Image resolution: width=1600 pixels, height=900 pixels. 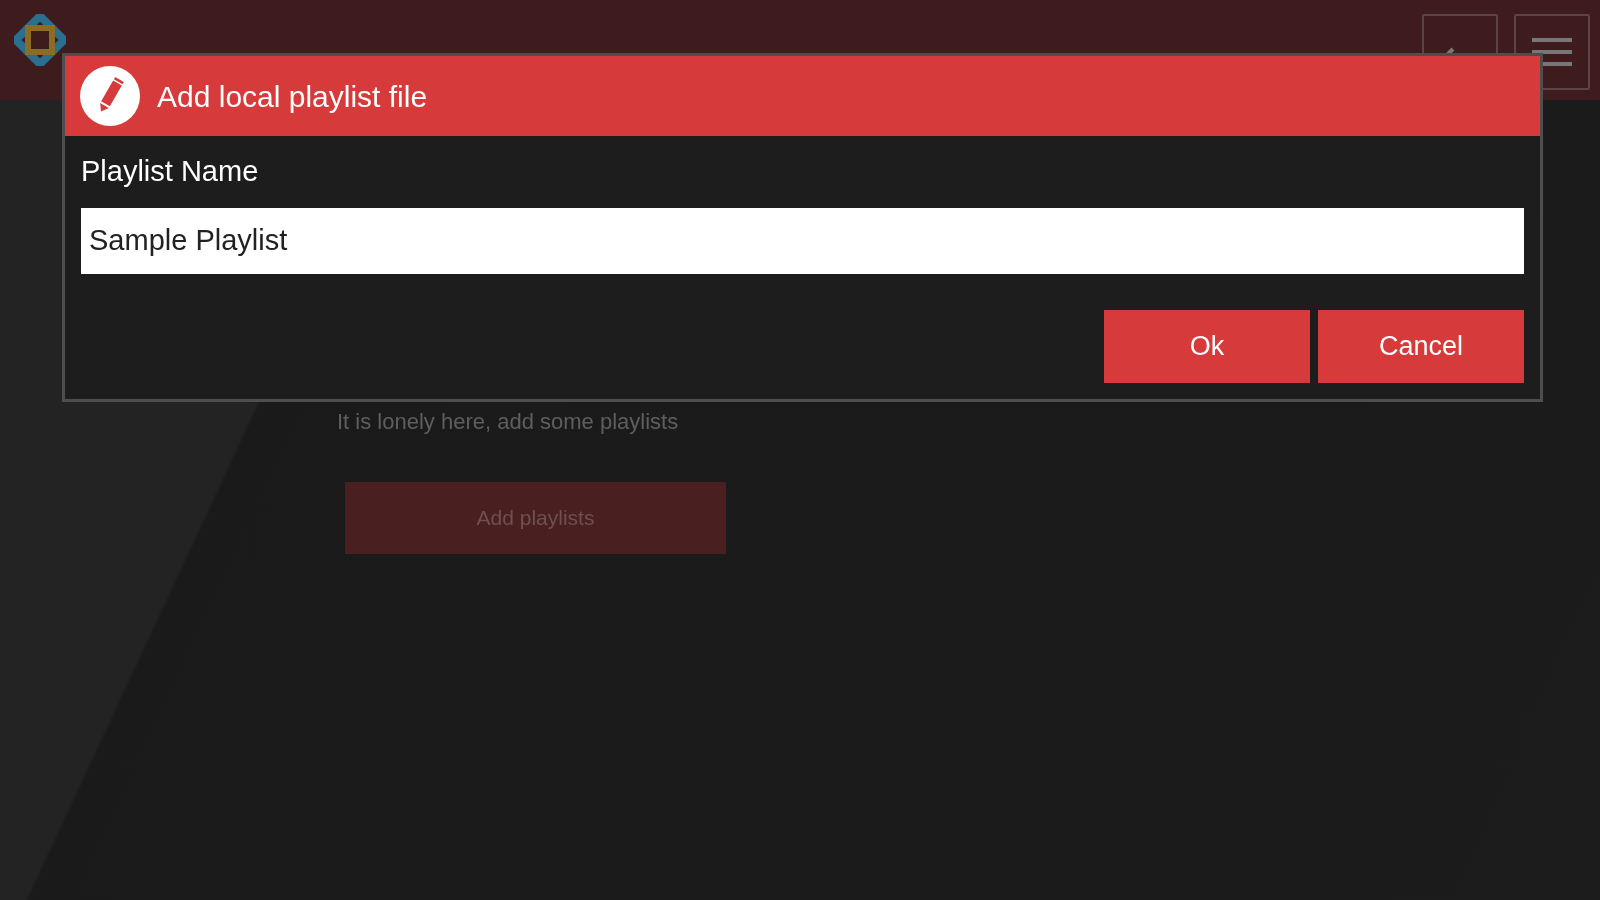 I want to click on empty-message: It is lonely here, add some playlists, so click(x=508, y=422).